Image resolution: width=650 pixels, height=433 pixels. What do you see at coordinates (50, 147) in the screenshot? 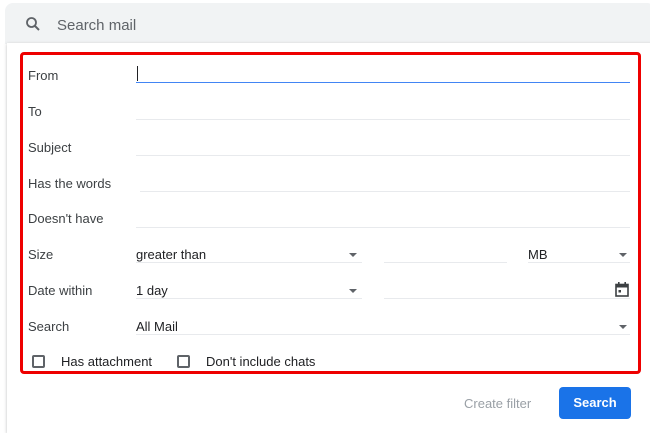
I see `subject-label: Subject` at bounding box center [50, 147].